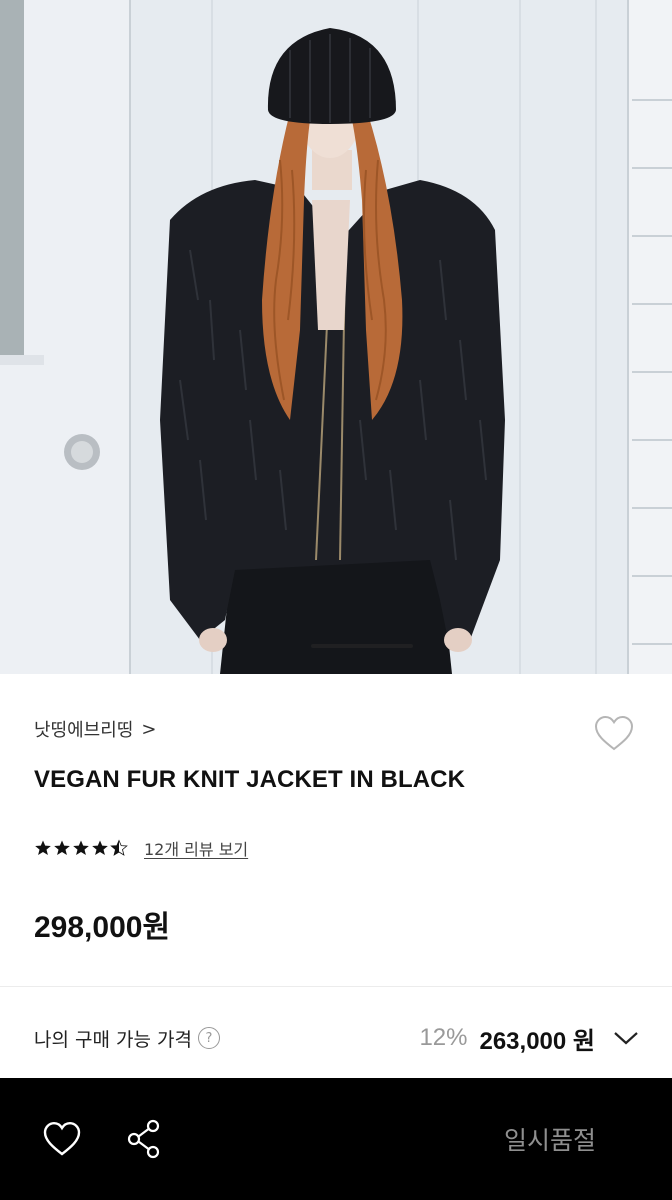 The image size is (672, 1200). I want to click on chevron-down-icon, so click(626, 1038).